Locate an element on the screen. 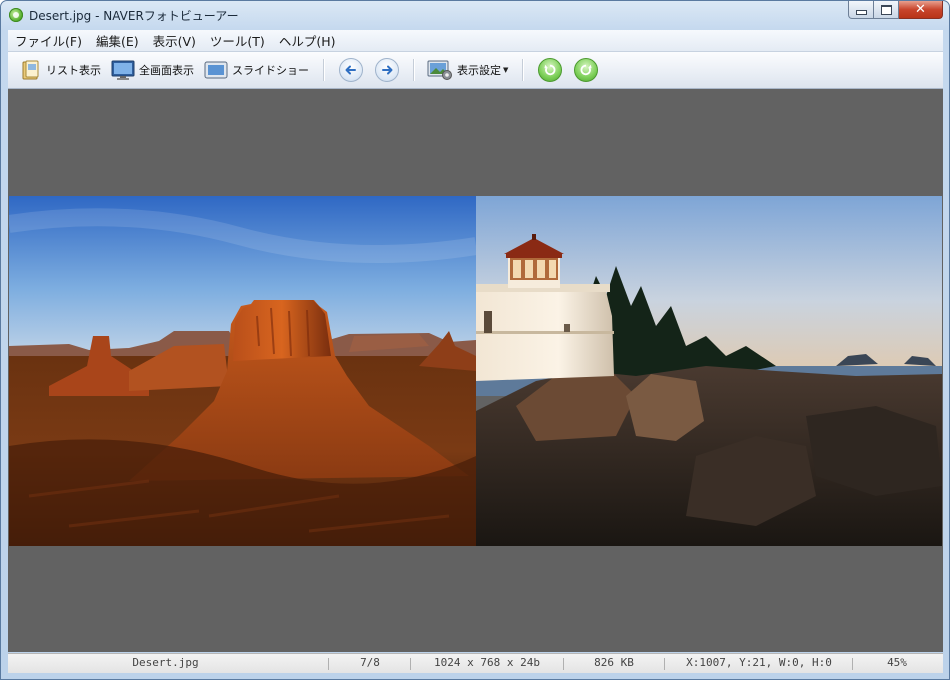 This screenshot has width=950, height=680. status-filesize: 826 KB is located at coordinates (614, 662).